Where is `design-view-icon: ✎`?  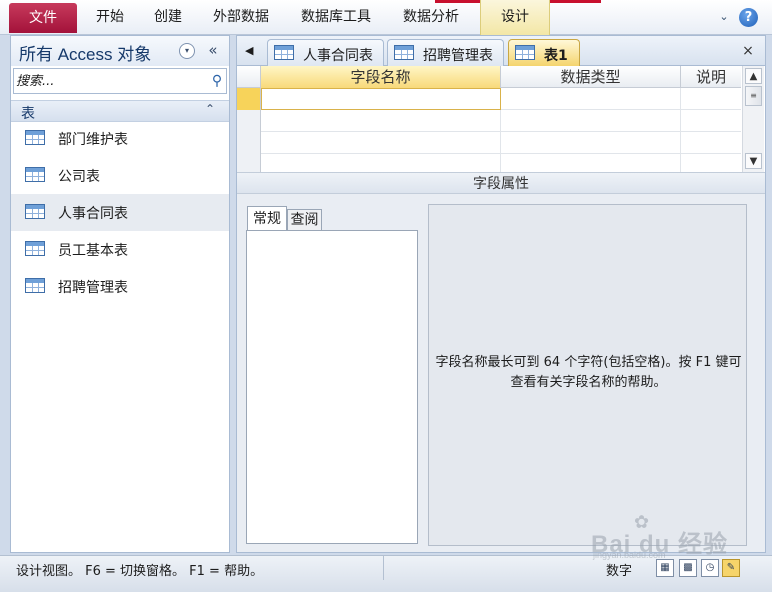
design-view-icon: ✎ is located at coordinates (731, 568).